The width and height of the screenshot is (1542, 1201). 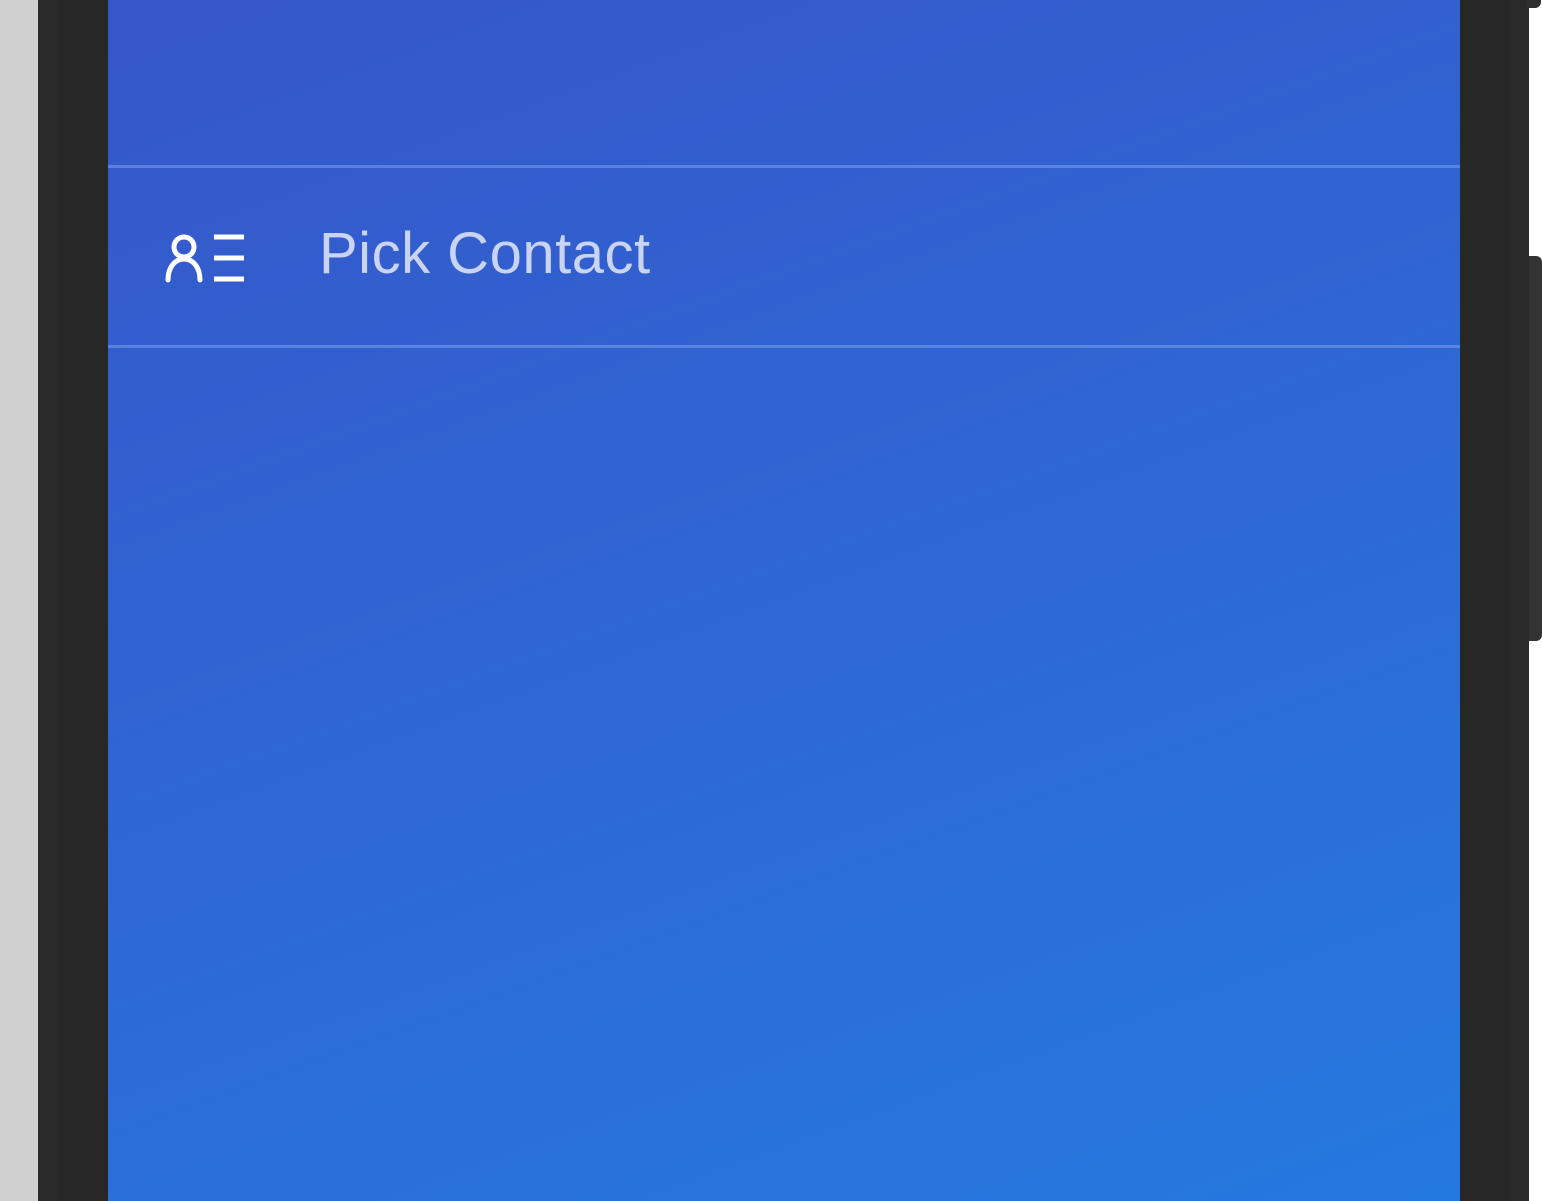 I want to click on desktop-backdrop, so click(x=20, y=600).